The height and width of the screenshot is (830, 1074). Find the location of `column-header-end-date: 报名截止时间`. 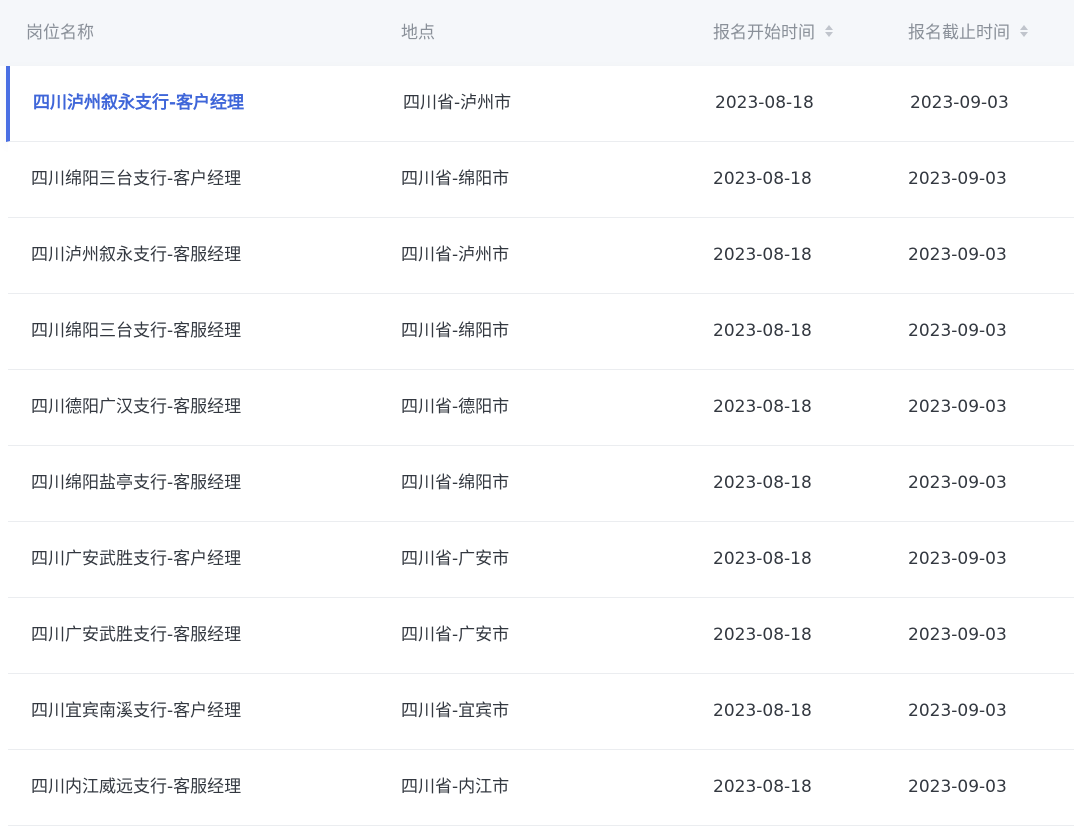

column-header-end-date: 报名截止时间 is located at coordinates (968, 33).